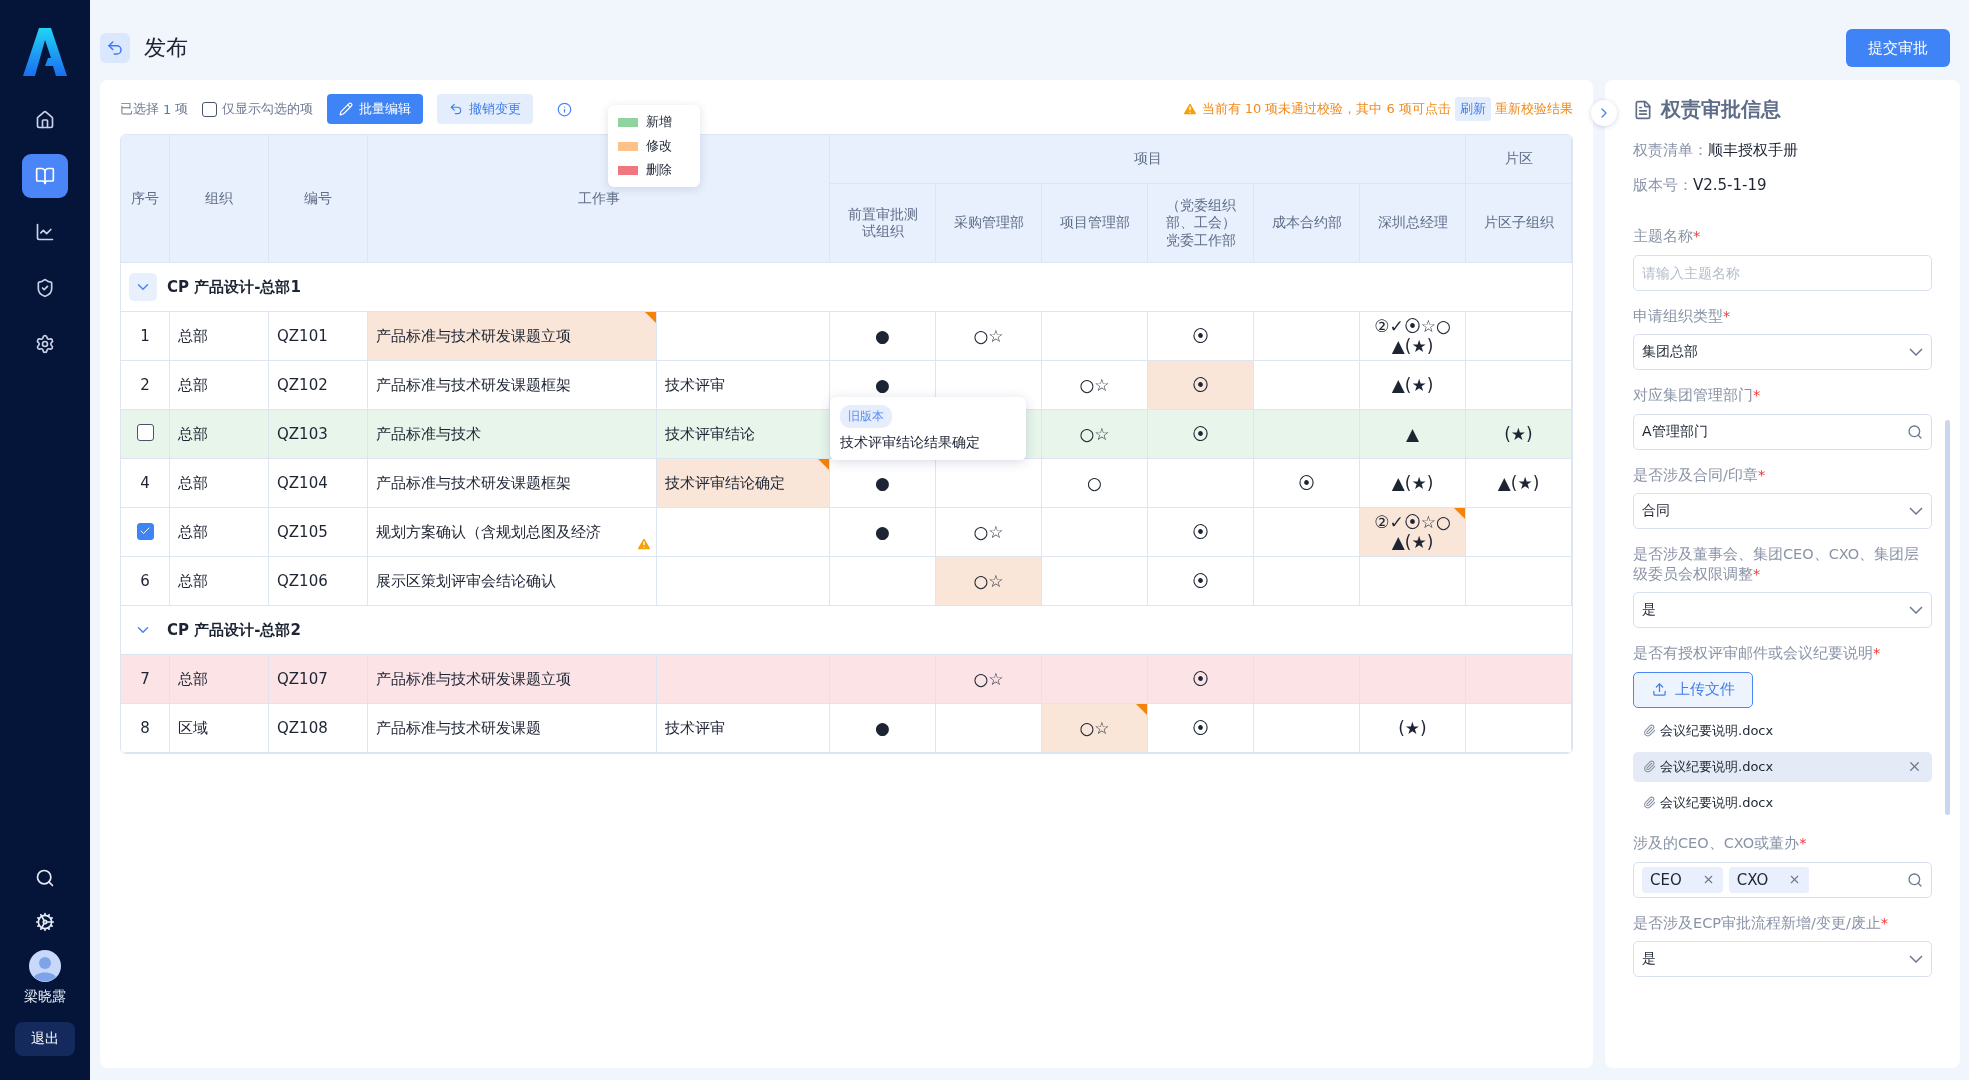  What do you see at coordinates (139, 109) in the screenshot?
I see `selection-label: 已选择` at bounding box center [139, 109].